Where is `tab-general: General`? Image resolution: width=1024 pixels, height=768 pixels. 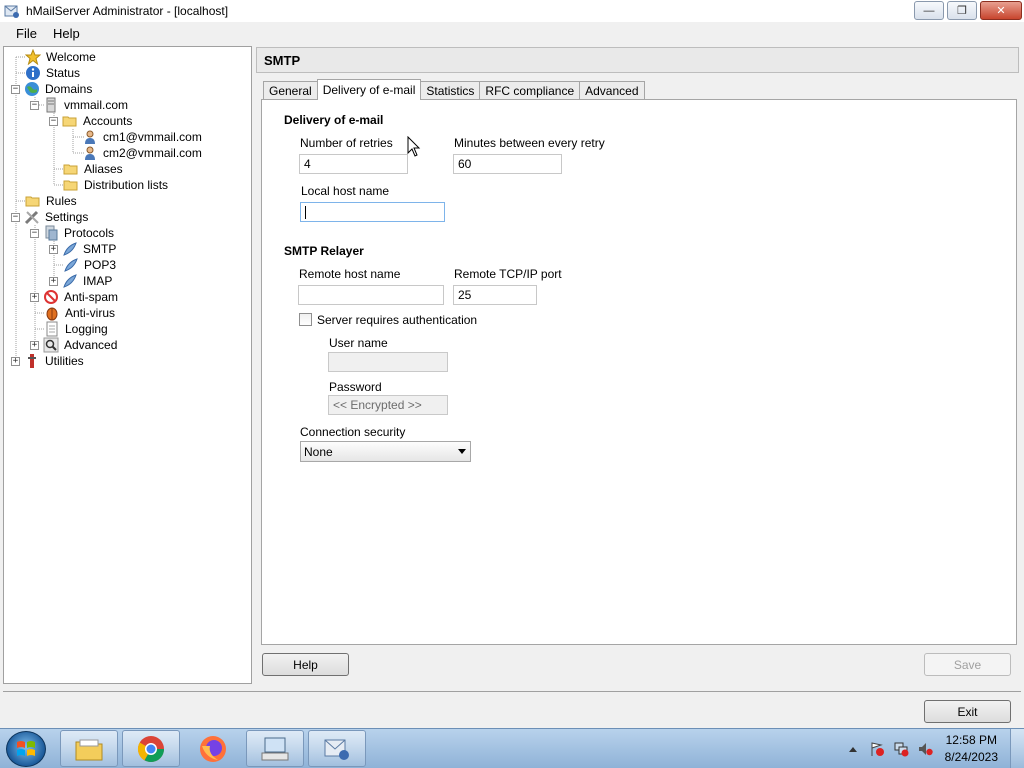
tab-general: General is located at coordinates (290, 90).